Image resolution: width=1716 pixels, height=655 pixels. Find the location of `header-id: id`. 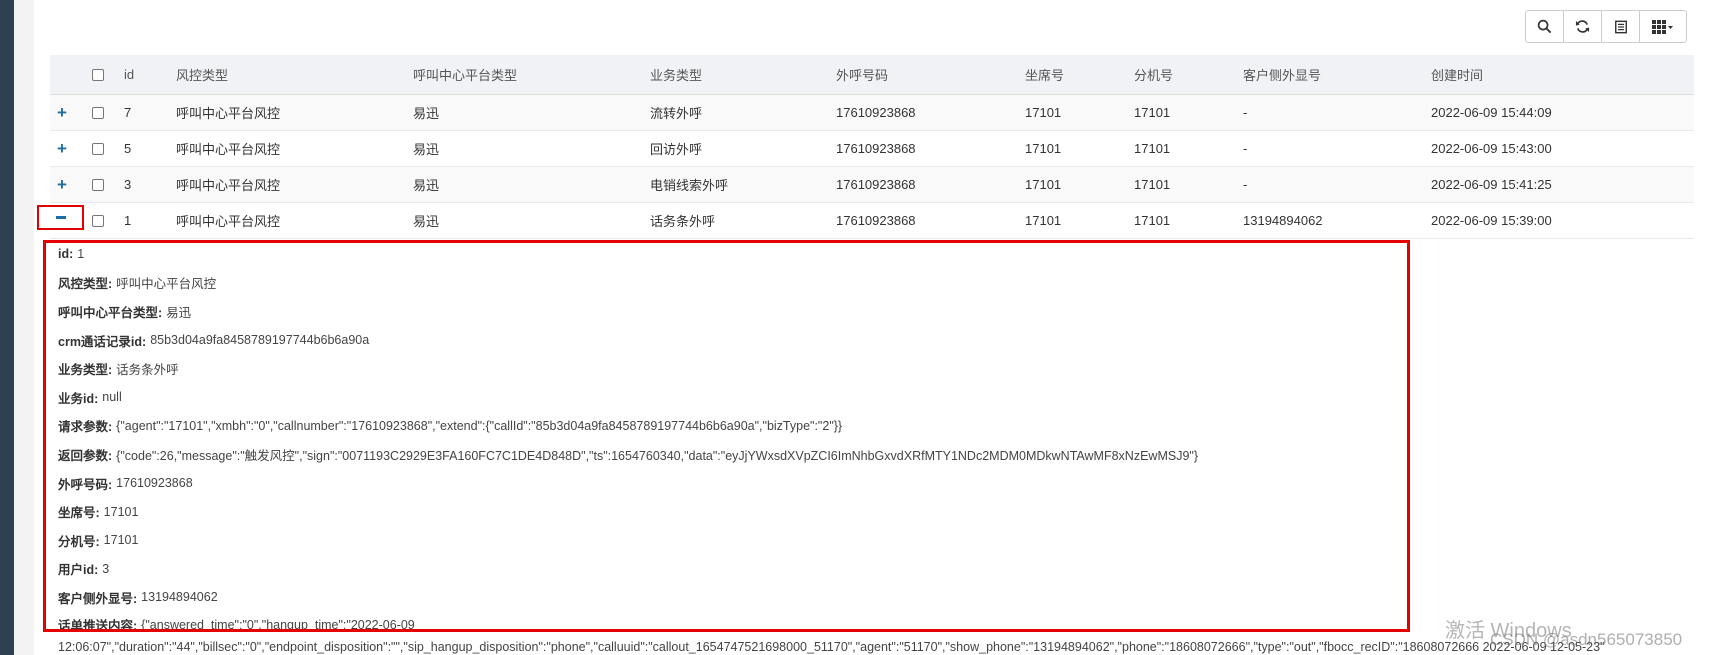

header-id: id is located at coordinates (129, 74).